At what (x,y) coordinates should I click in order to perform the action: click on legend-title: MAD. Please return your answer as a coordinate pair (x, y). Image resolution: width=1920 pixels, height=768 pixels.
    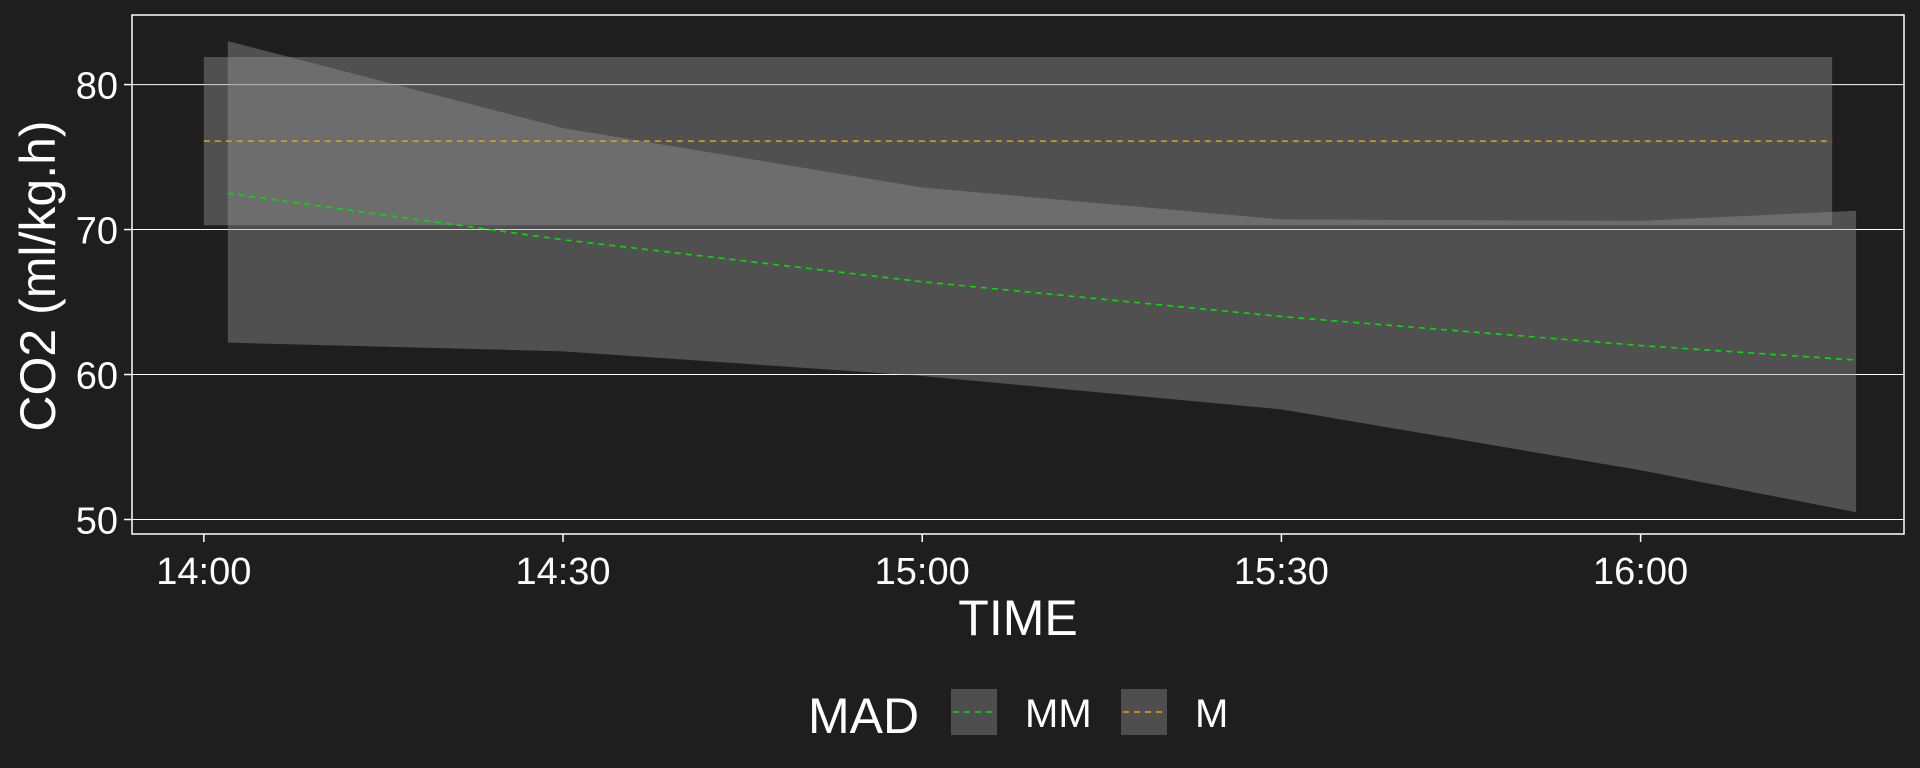
    Looking at the image, I should click on (863, 716).